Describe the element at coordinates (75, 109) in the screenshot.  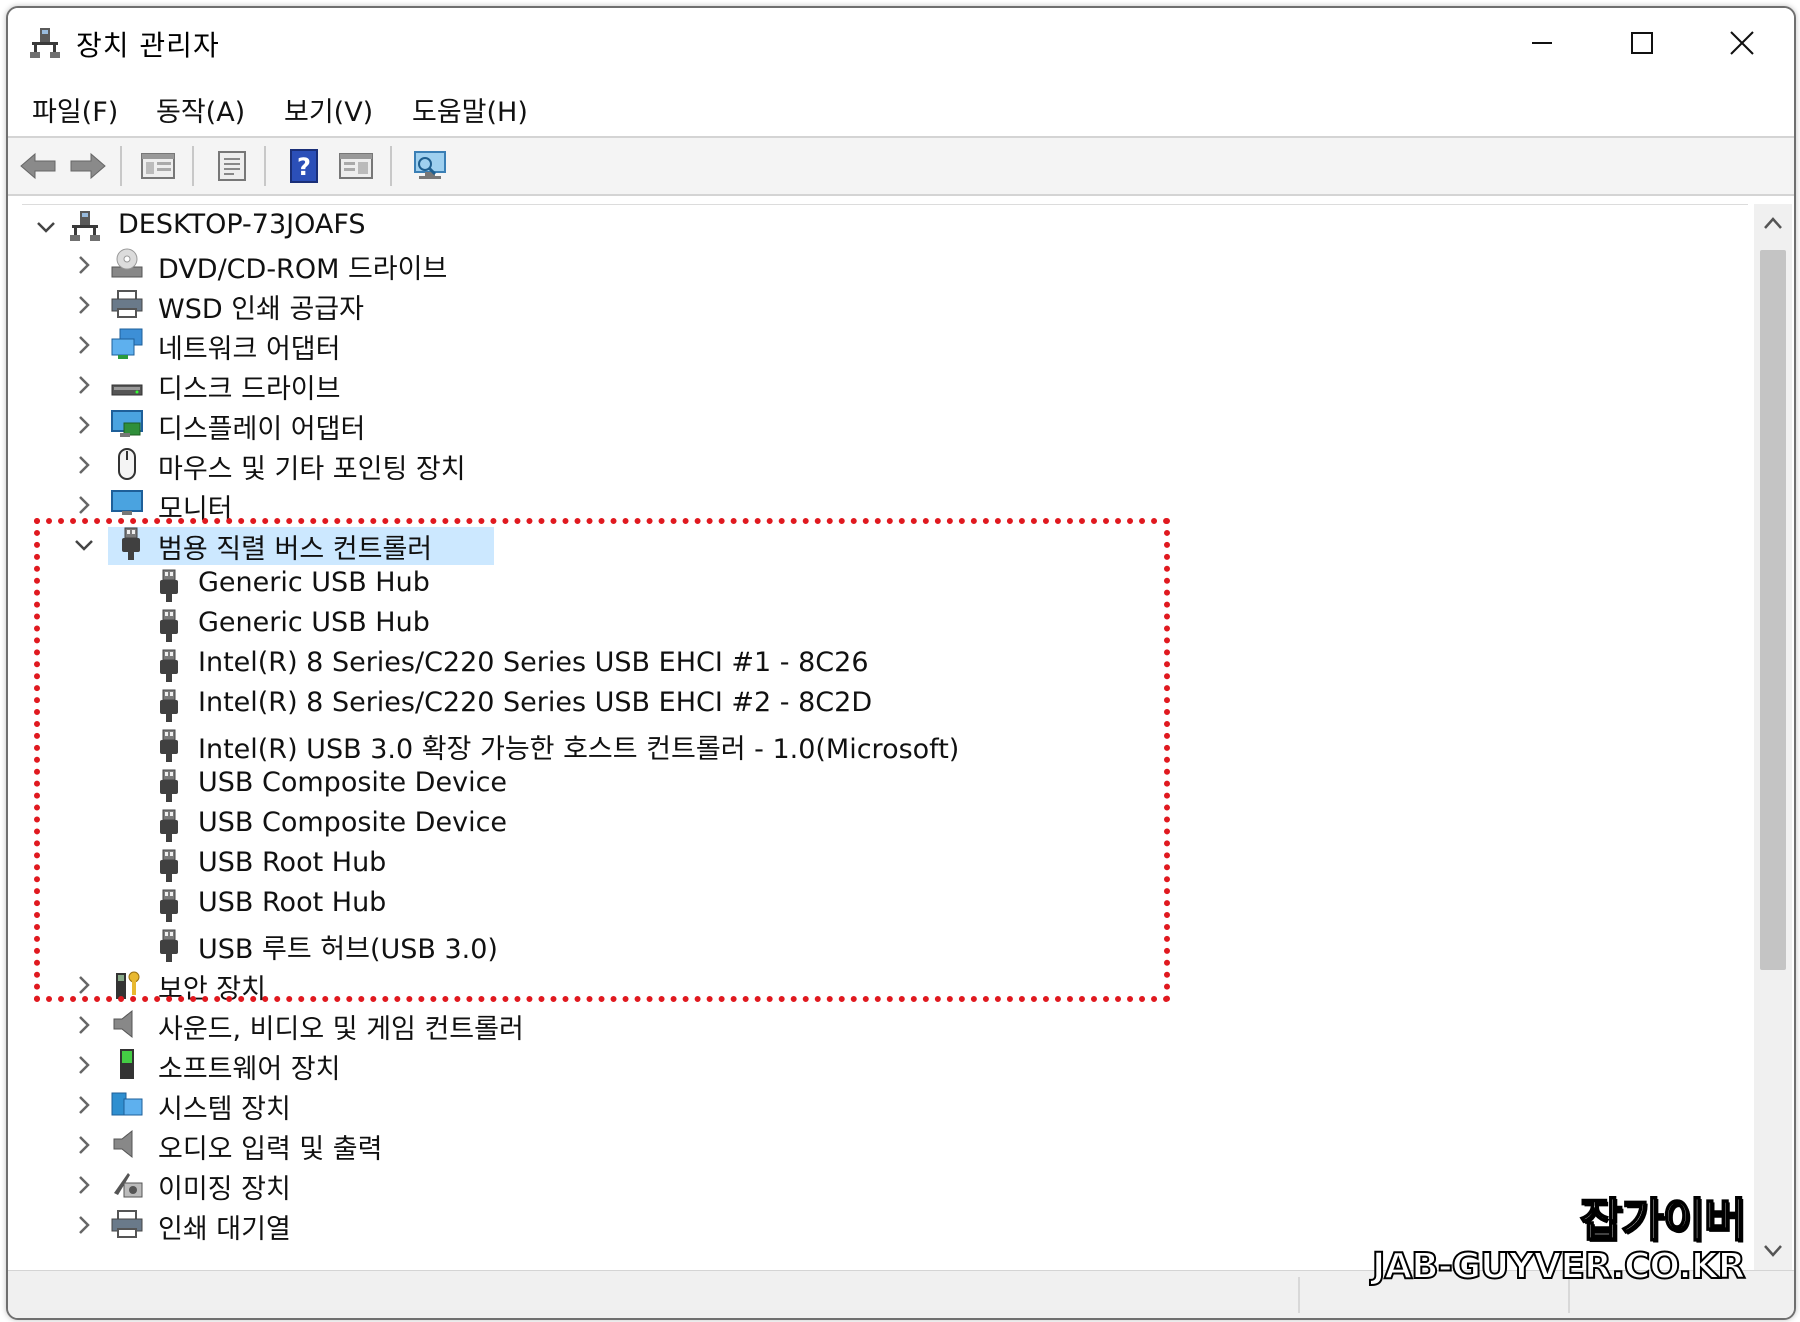
I see `menu-file: 파일(F)` at that location.